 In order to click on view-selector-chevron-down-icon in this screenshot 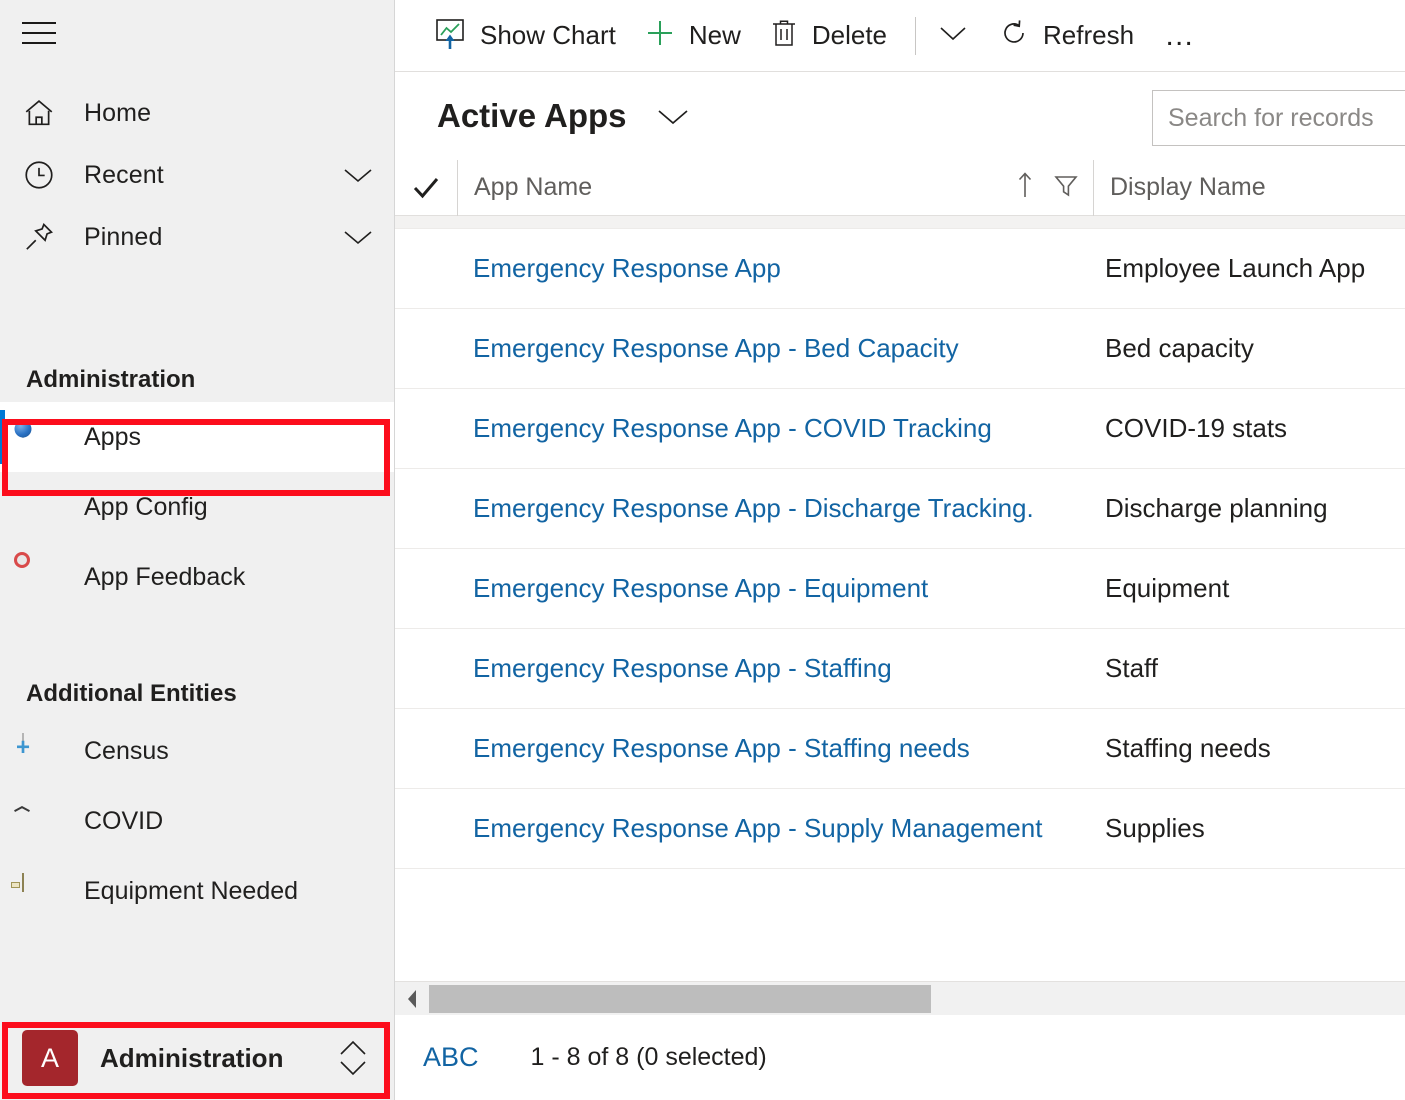, I will do `click(673, 116)`.